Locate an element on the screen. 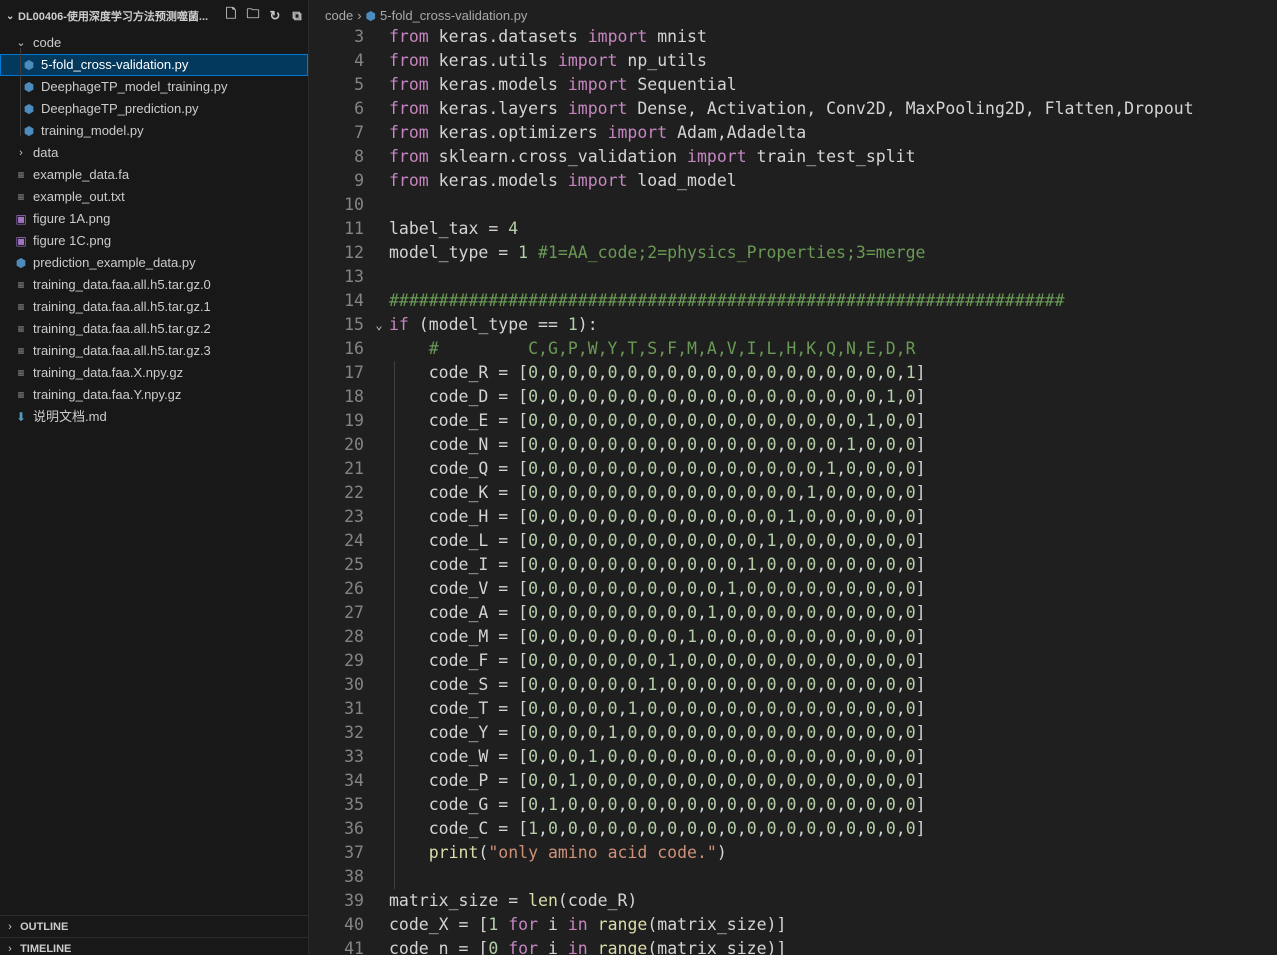 The image size is (1277, 955). code-text: from keras.models import load_model is located at coordinates (563, 181).